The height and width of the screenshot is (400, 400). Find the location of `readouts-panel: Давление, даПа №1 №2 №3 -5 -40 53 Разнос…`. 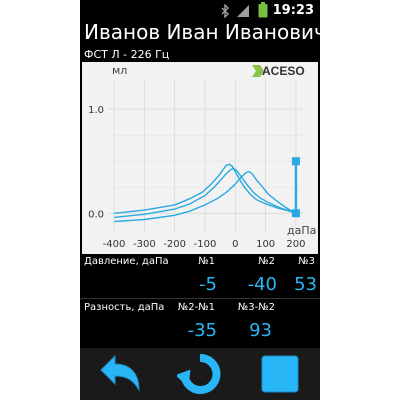

readouts-panel: Давление, даПа №1 №2 №3 -5 -40 53 Разнос… is located at coordinates (200, 301).